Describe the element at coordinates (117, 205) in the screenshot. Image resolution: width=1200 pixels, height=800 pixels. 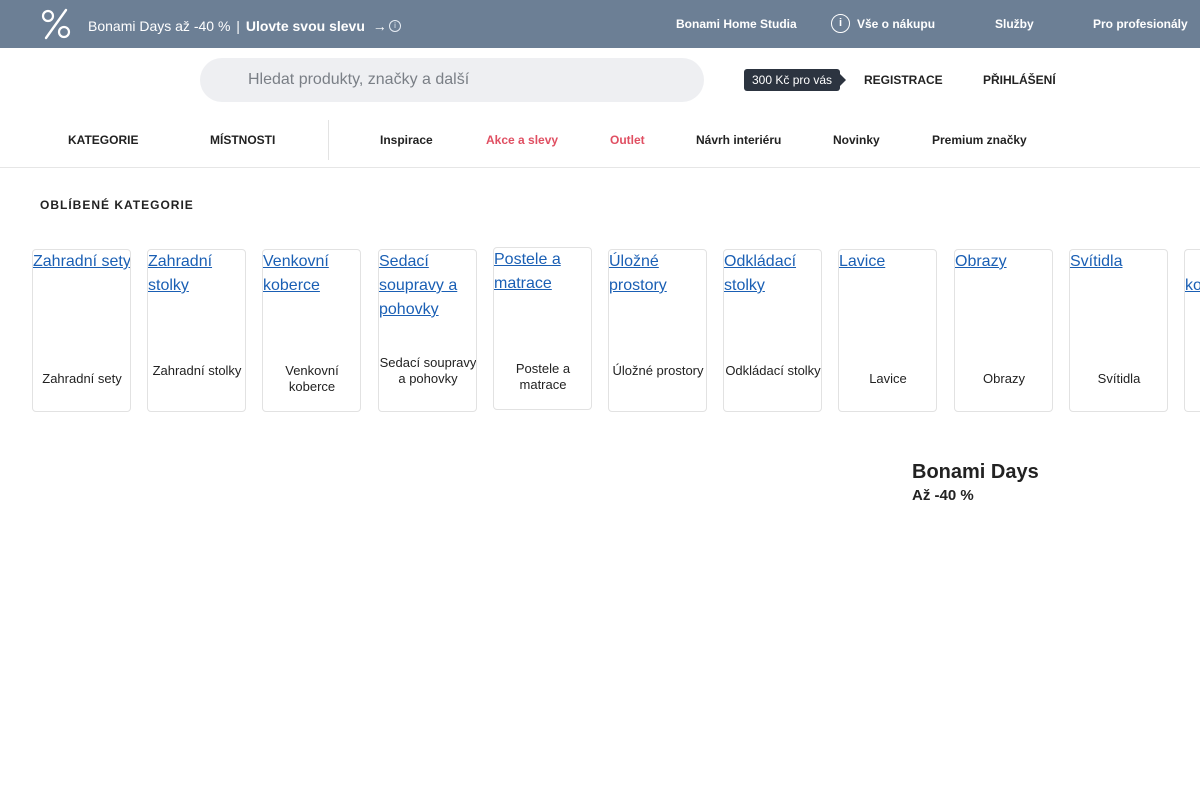
I see `section-title-oblibene: OBLÍBENÉ KATEGORIE` at that location.